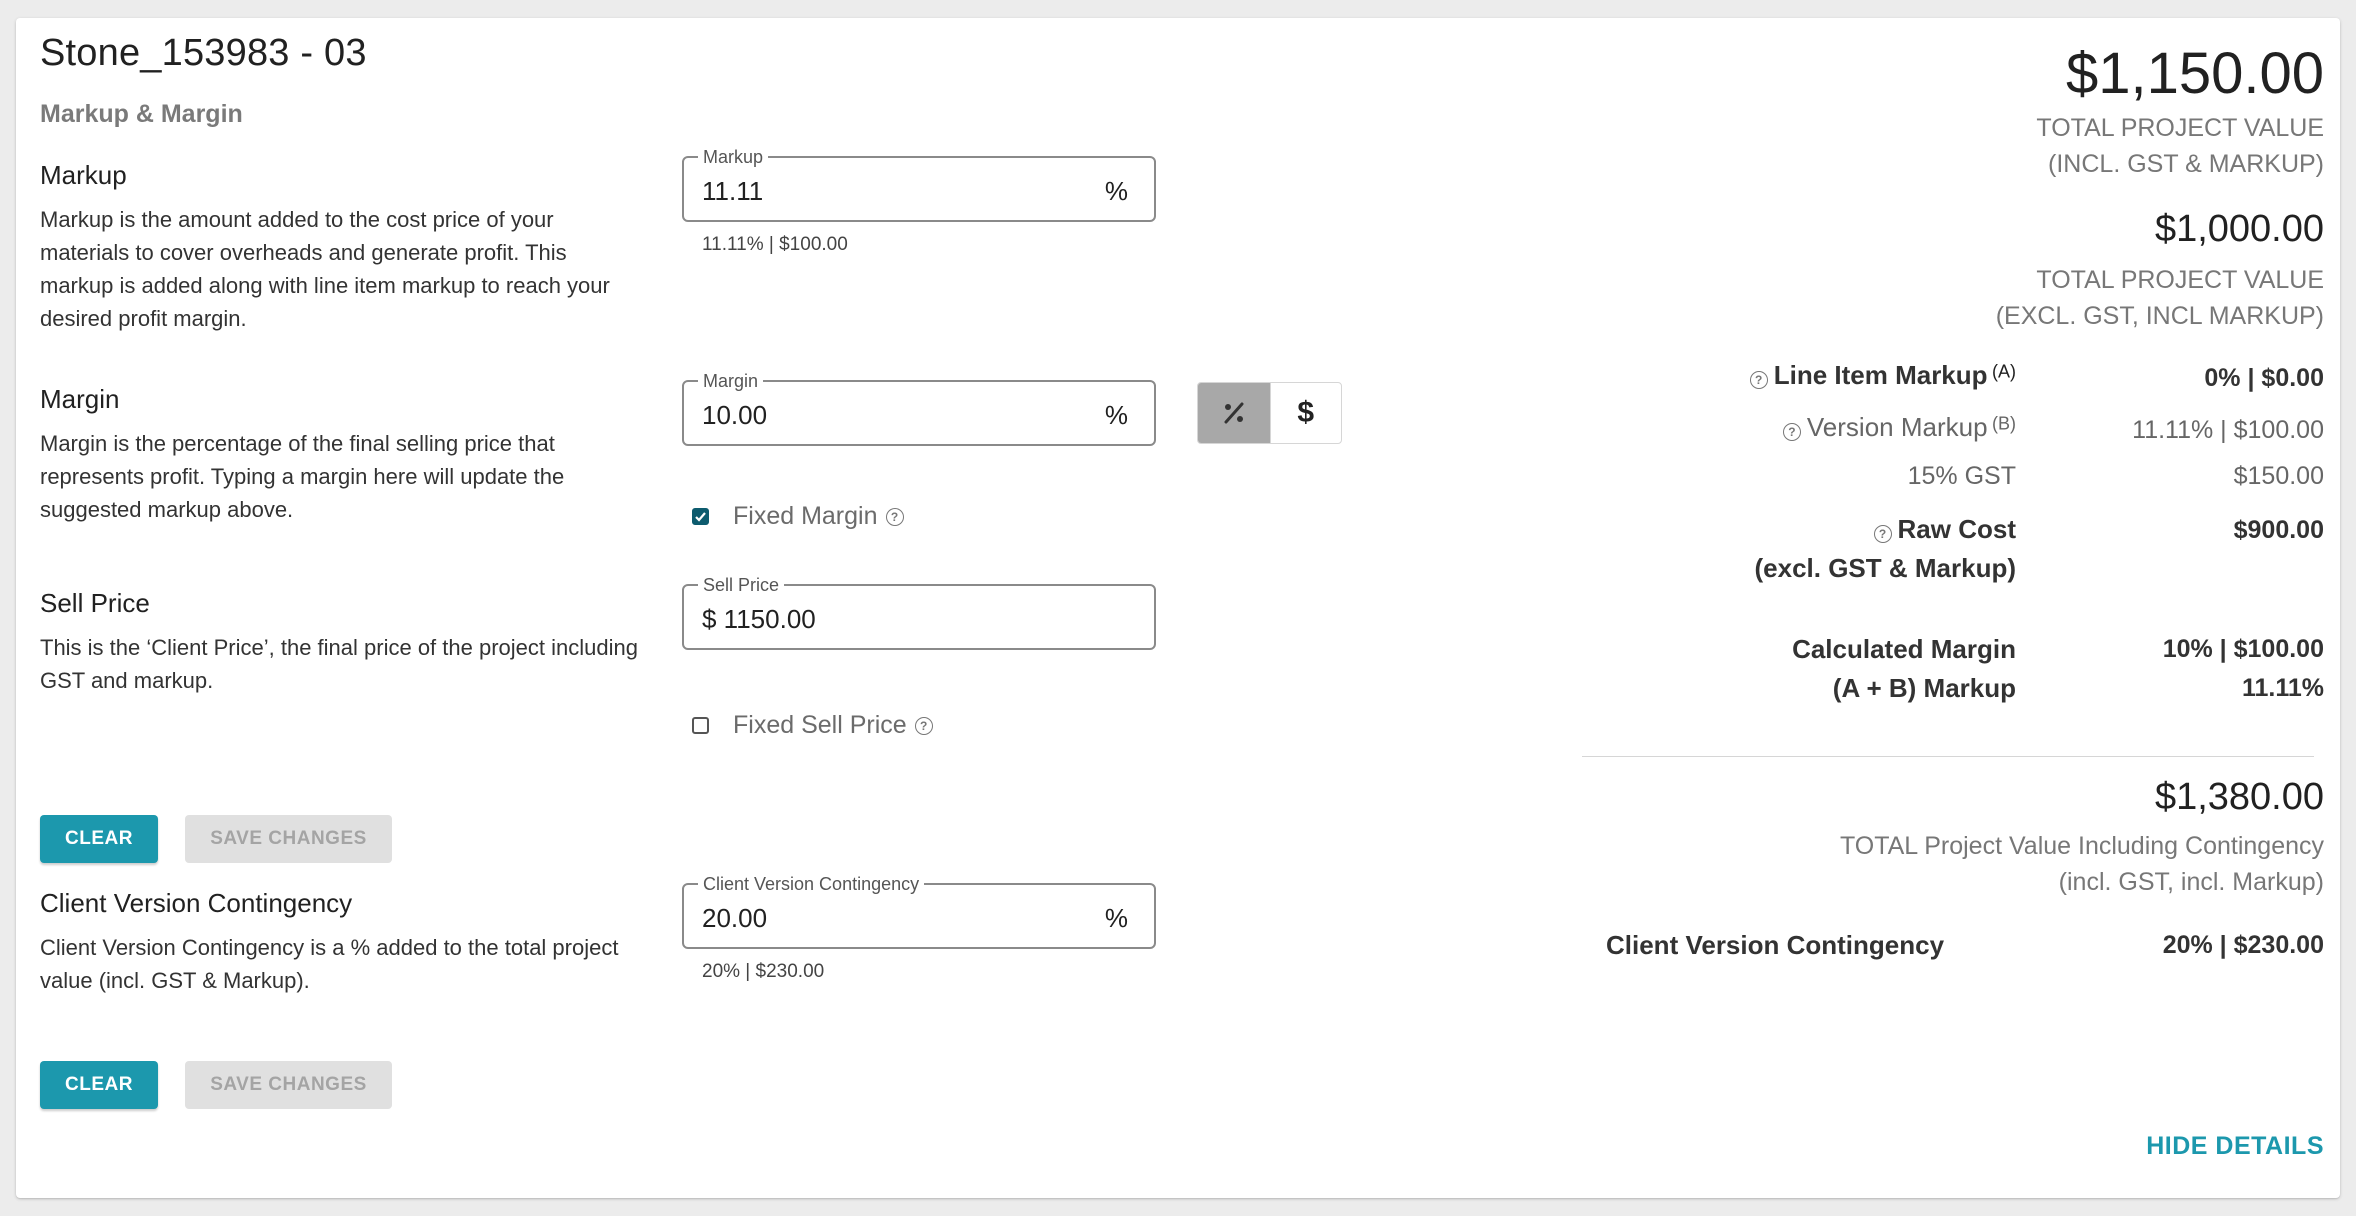 This screenshot has width=2356, height=1216. I want to click on fixed-sell-price-checkbox, so click(700, 725).